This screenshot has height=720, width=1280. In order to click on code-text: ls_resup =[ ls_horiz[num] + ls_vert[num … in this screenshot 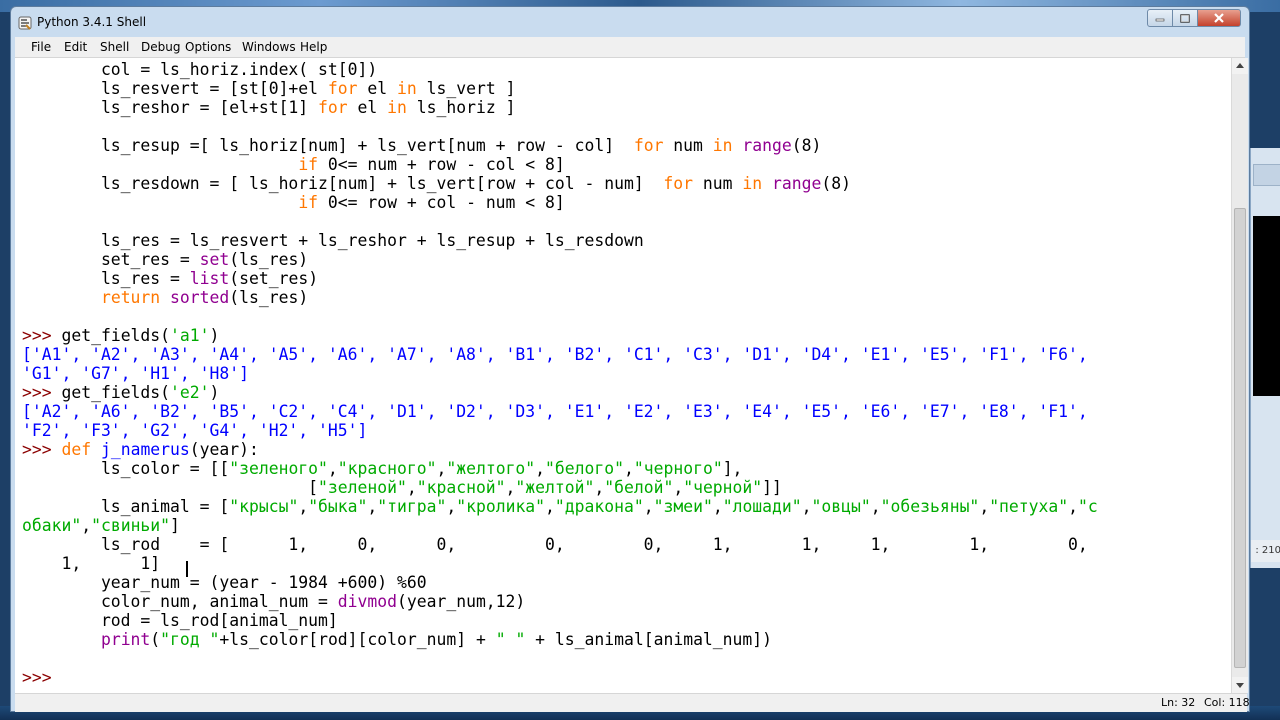, I will do `click(328, 145)`.